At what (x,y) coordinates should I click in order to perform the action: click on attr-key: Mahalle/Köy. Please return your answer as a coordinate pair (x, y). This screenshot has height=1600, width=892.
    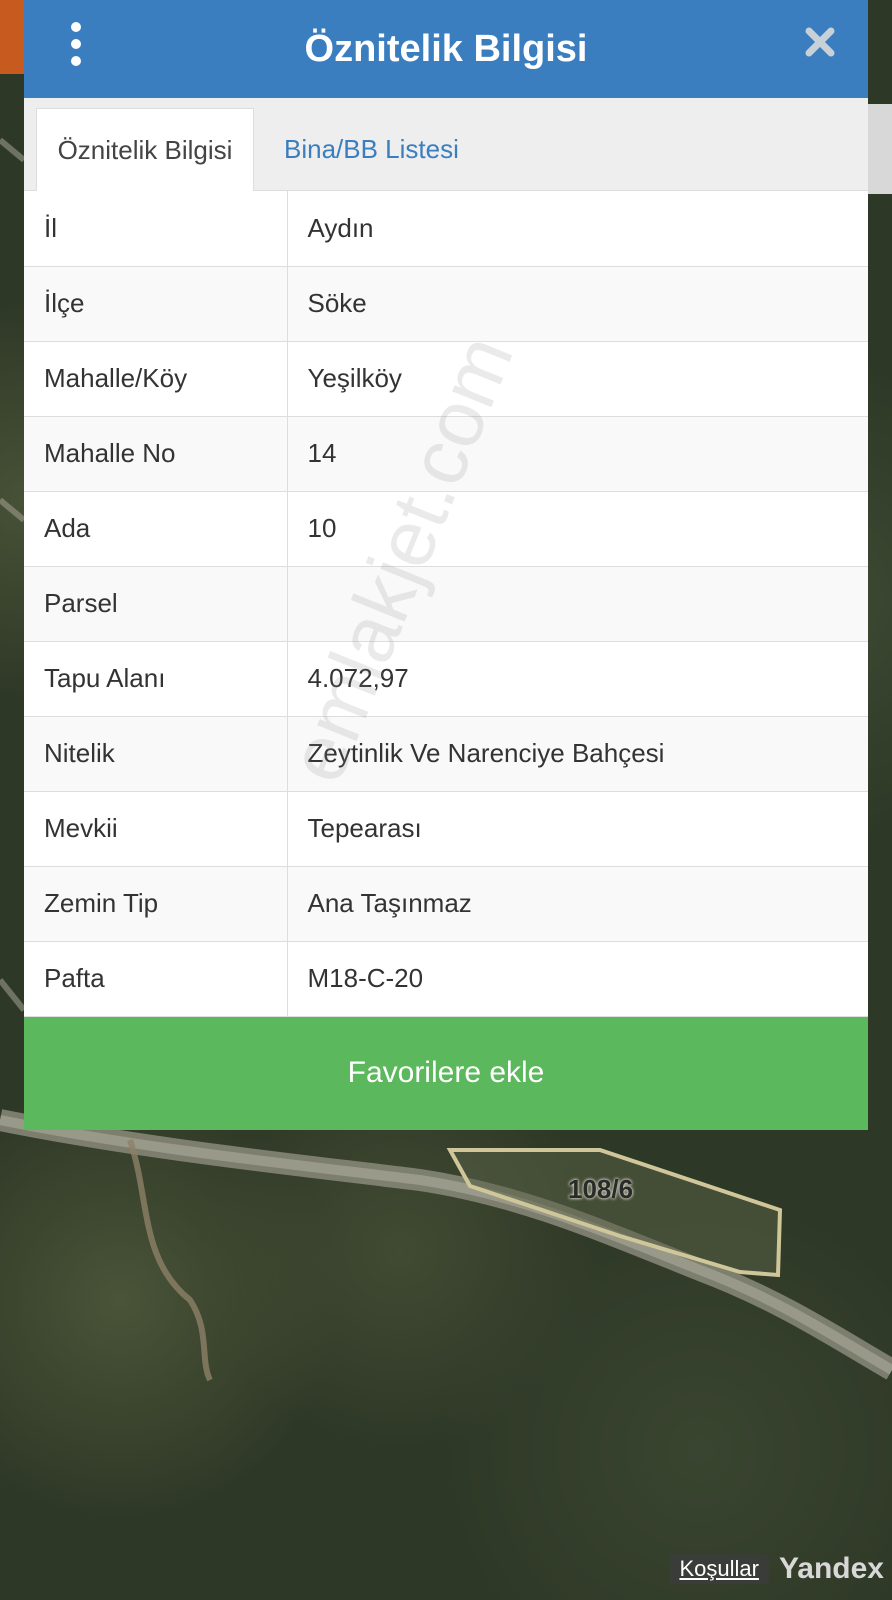
    Looking at the image, I should click on (156, 379).